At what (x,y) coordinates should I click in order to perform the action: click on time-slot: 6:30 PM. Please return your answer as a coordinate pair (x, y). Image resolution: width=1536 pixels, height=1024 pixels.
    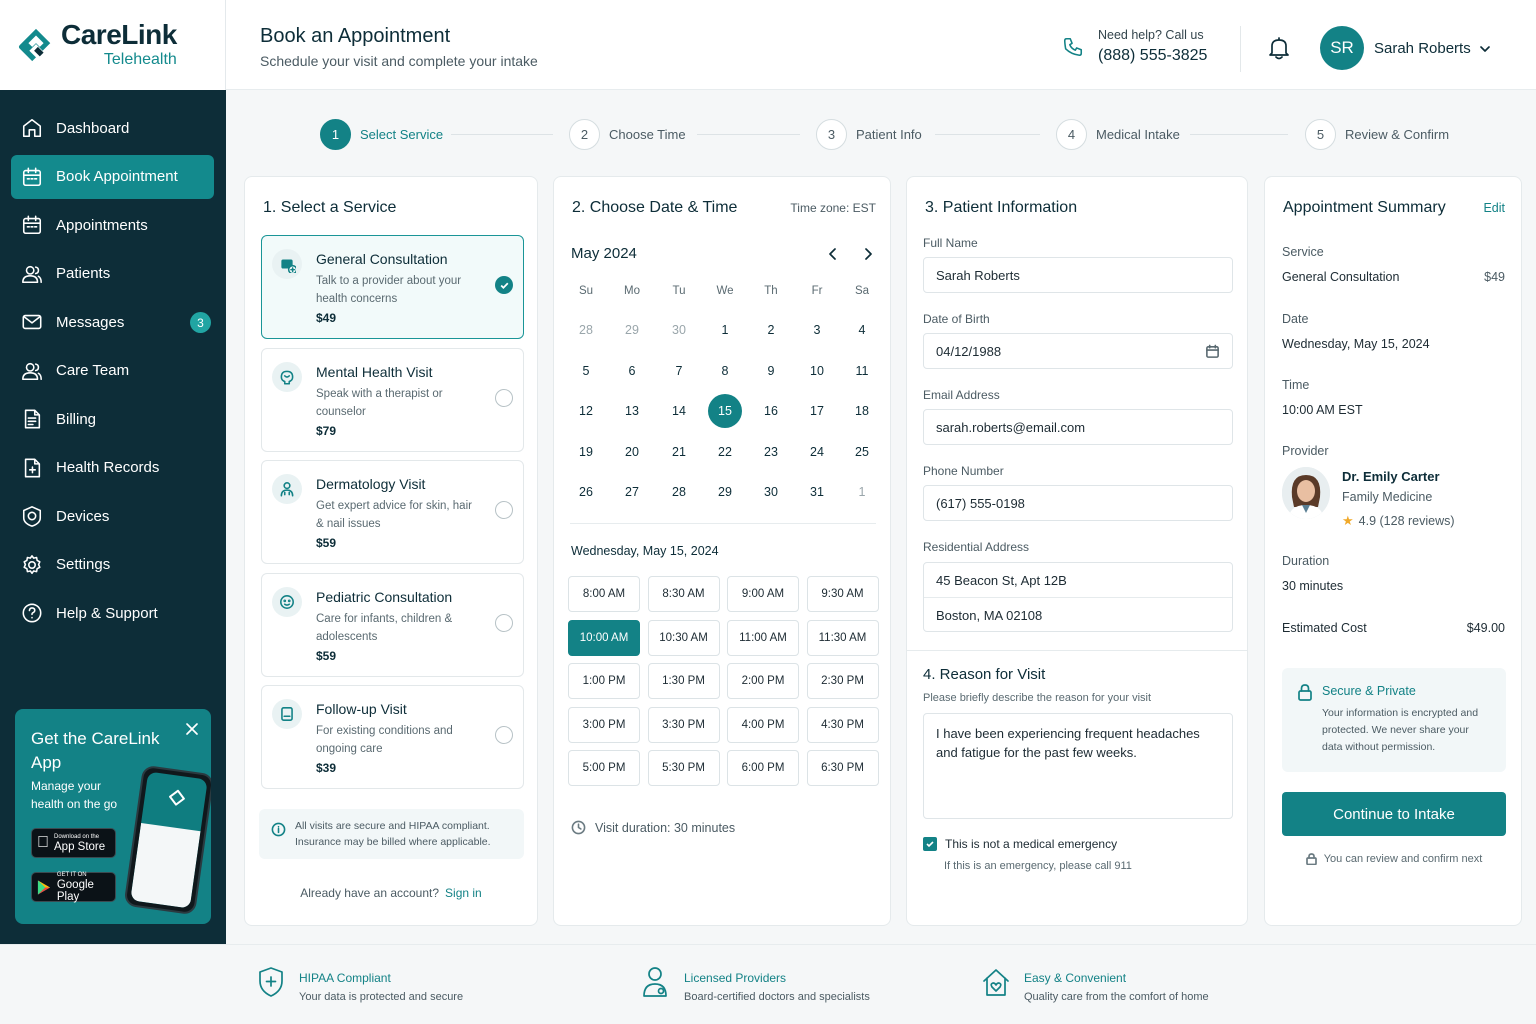
    Looking at the image, I should click on (842, 768).